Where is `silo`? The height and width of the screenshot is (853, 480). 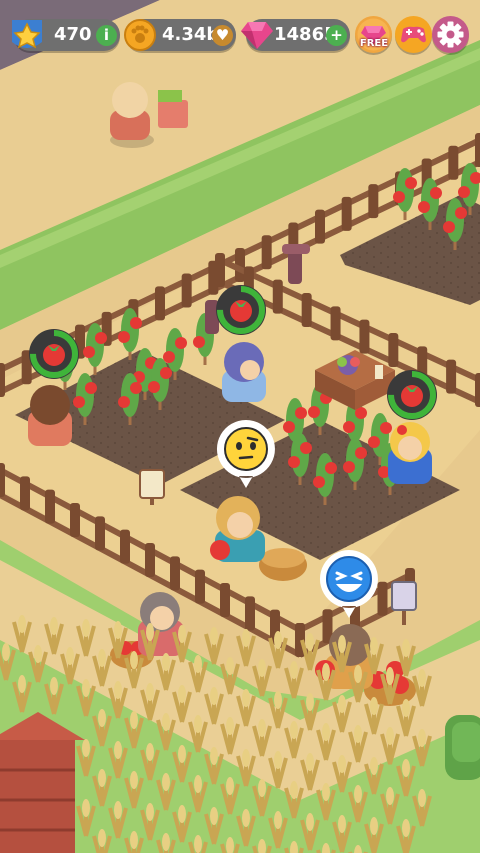 silo is located at coordinates (42, 782).